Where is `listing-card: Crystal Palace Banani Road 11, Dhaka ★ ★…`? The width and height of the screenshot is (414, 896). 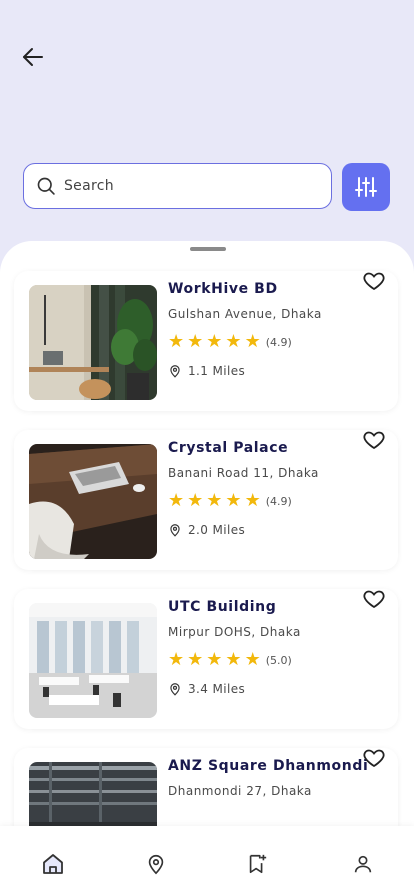
listing-card: Crystal Palace Banani Road 11, Dhaka ★ ★… is located at coordinates (206, 500).